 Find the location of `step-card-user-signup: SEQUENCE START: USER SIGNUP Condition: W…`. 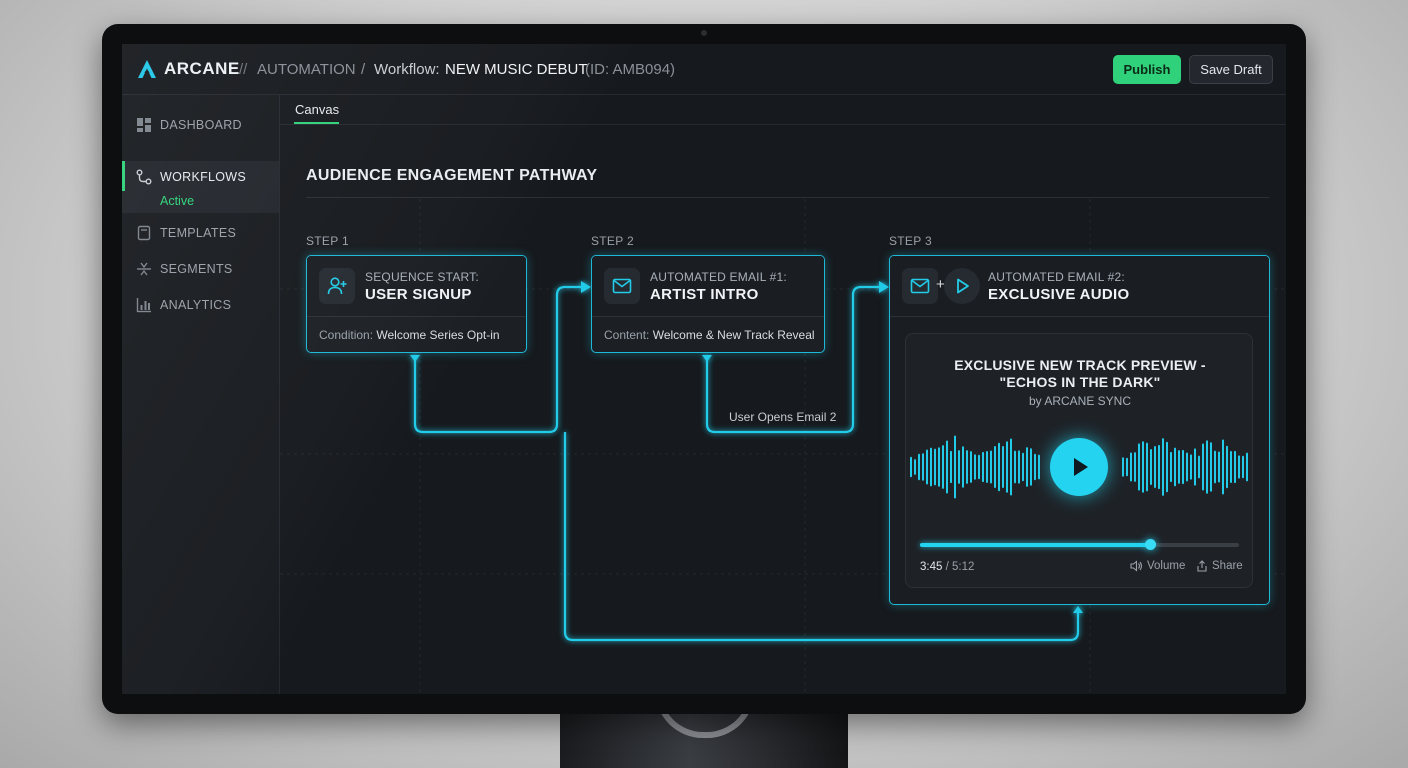

step-card-user-signup: SEQUENCE START: USER SIGNUP Condition: W… is located at coordinates (416, 304).